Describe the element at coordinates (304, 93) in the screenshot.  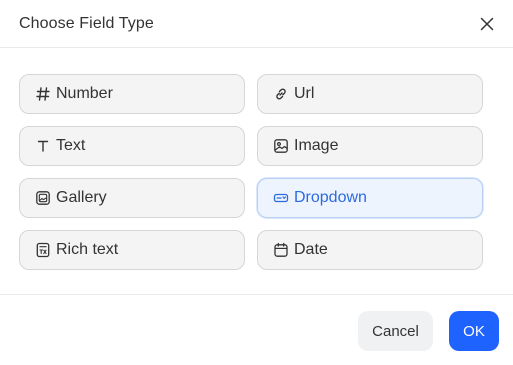
I see `option-label: Url` at that location.